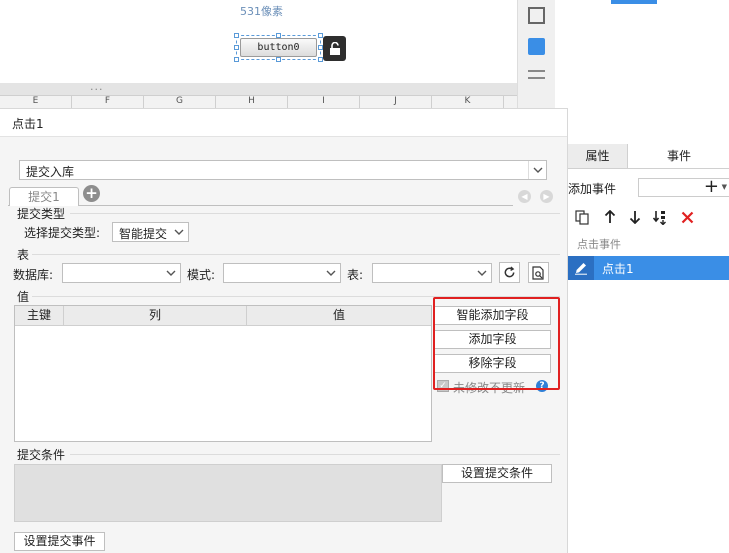 Image resolution: width=729 pixels, height=553 pixels. Describe the element at coordinates (283, 123) in the screenshot. I see `dialog-title-bar: 点击1` at that location.